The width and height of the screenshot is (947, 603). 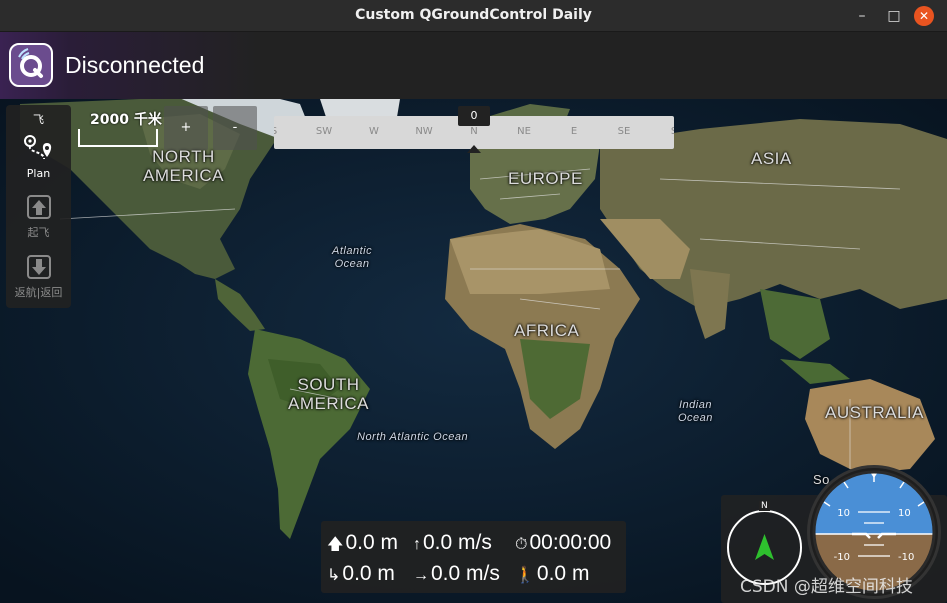 I want to click on telemetry-altitude: 🡅0.0 m, so click(x=362, y=545).